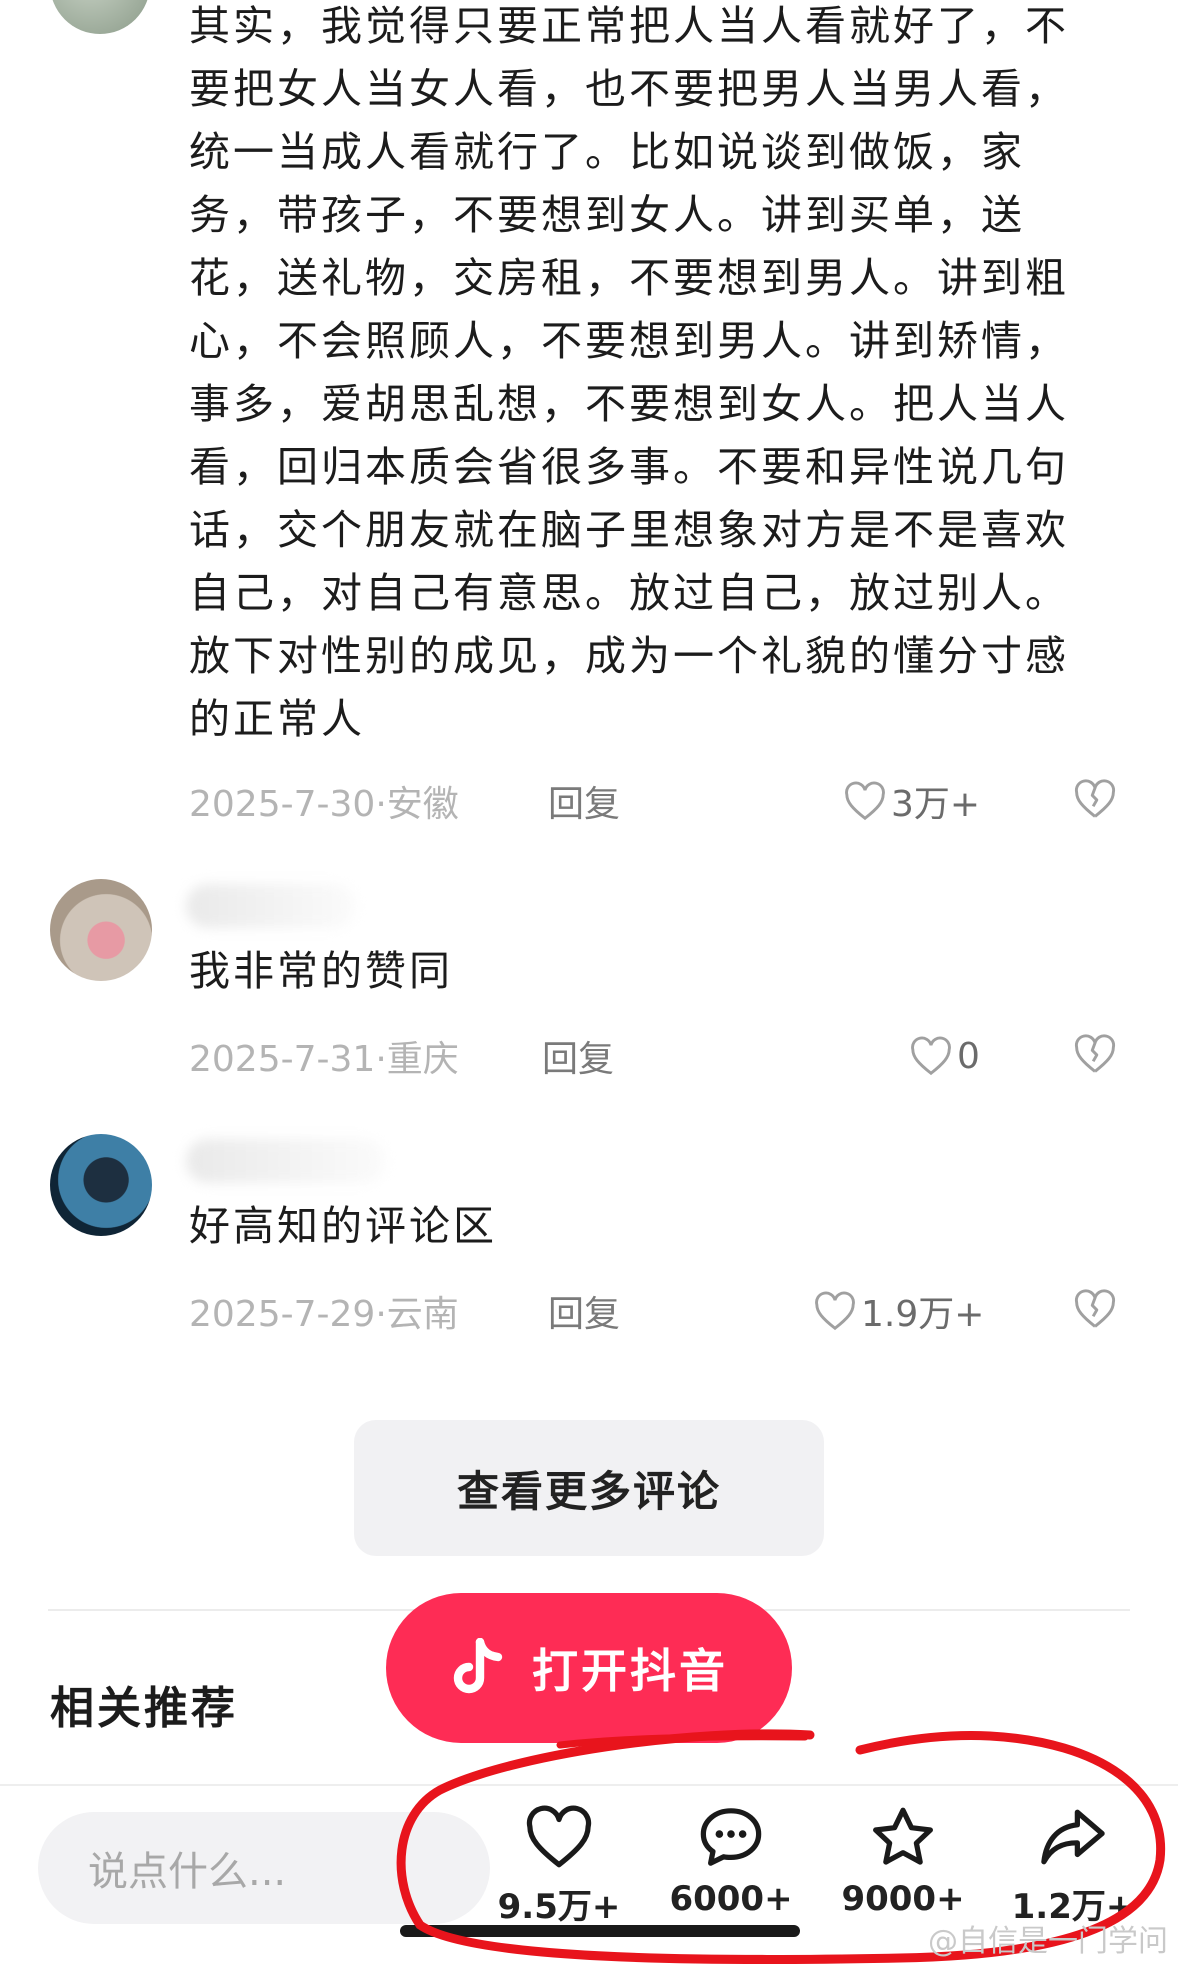 The image size is (1178, 1964). Describe the element at coordinates (607, 152) in the screenshot. I see `comment-text-line: 统一当成人看就行了。比如说谈到做饭，家` at that location.